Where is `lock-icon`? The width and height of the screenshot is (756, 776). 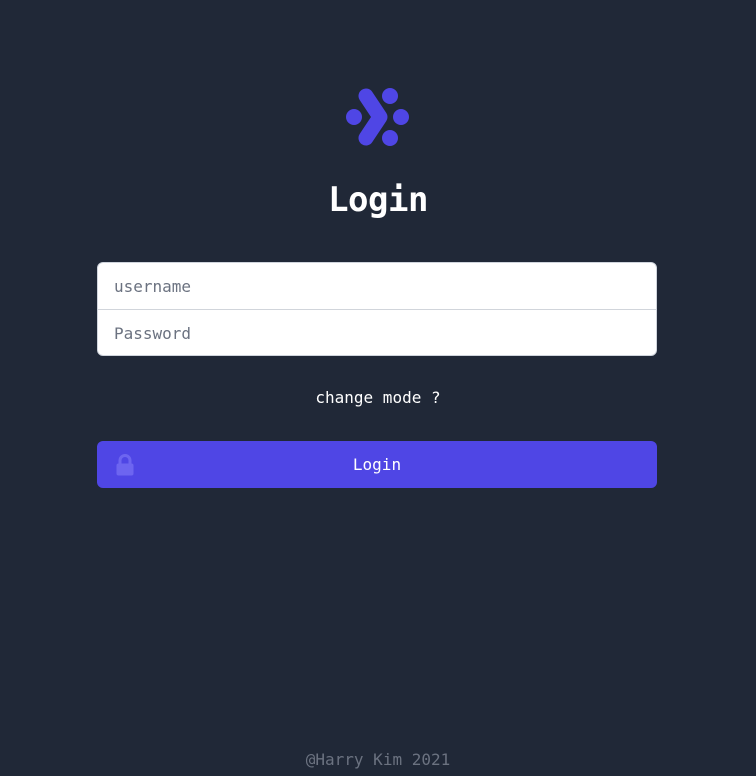
lock-icon is located at coordinates (125, 465).